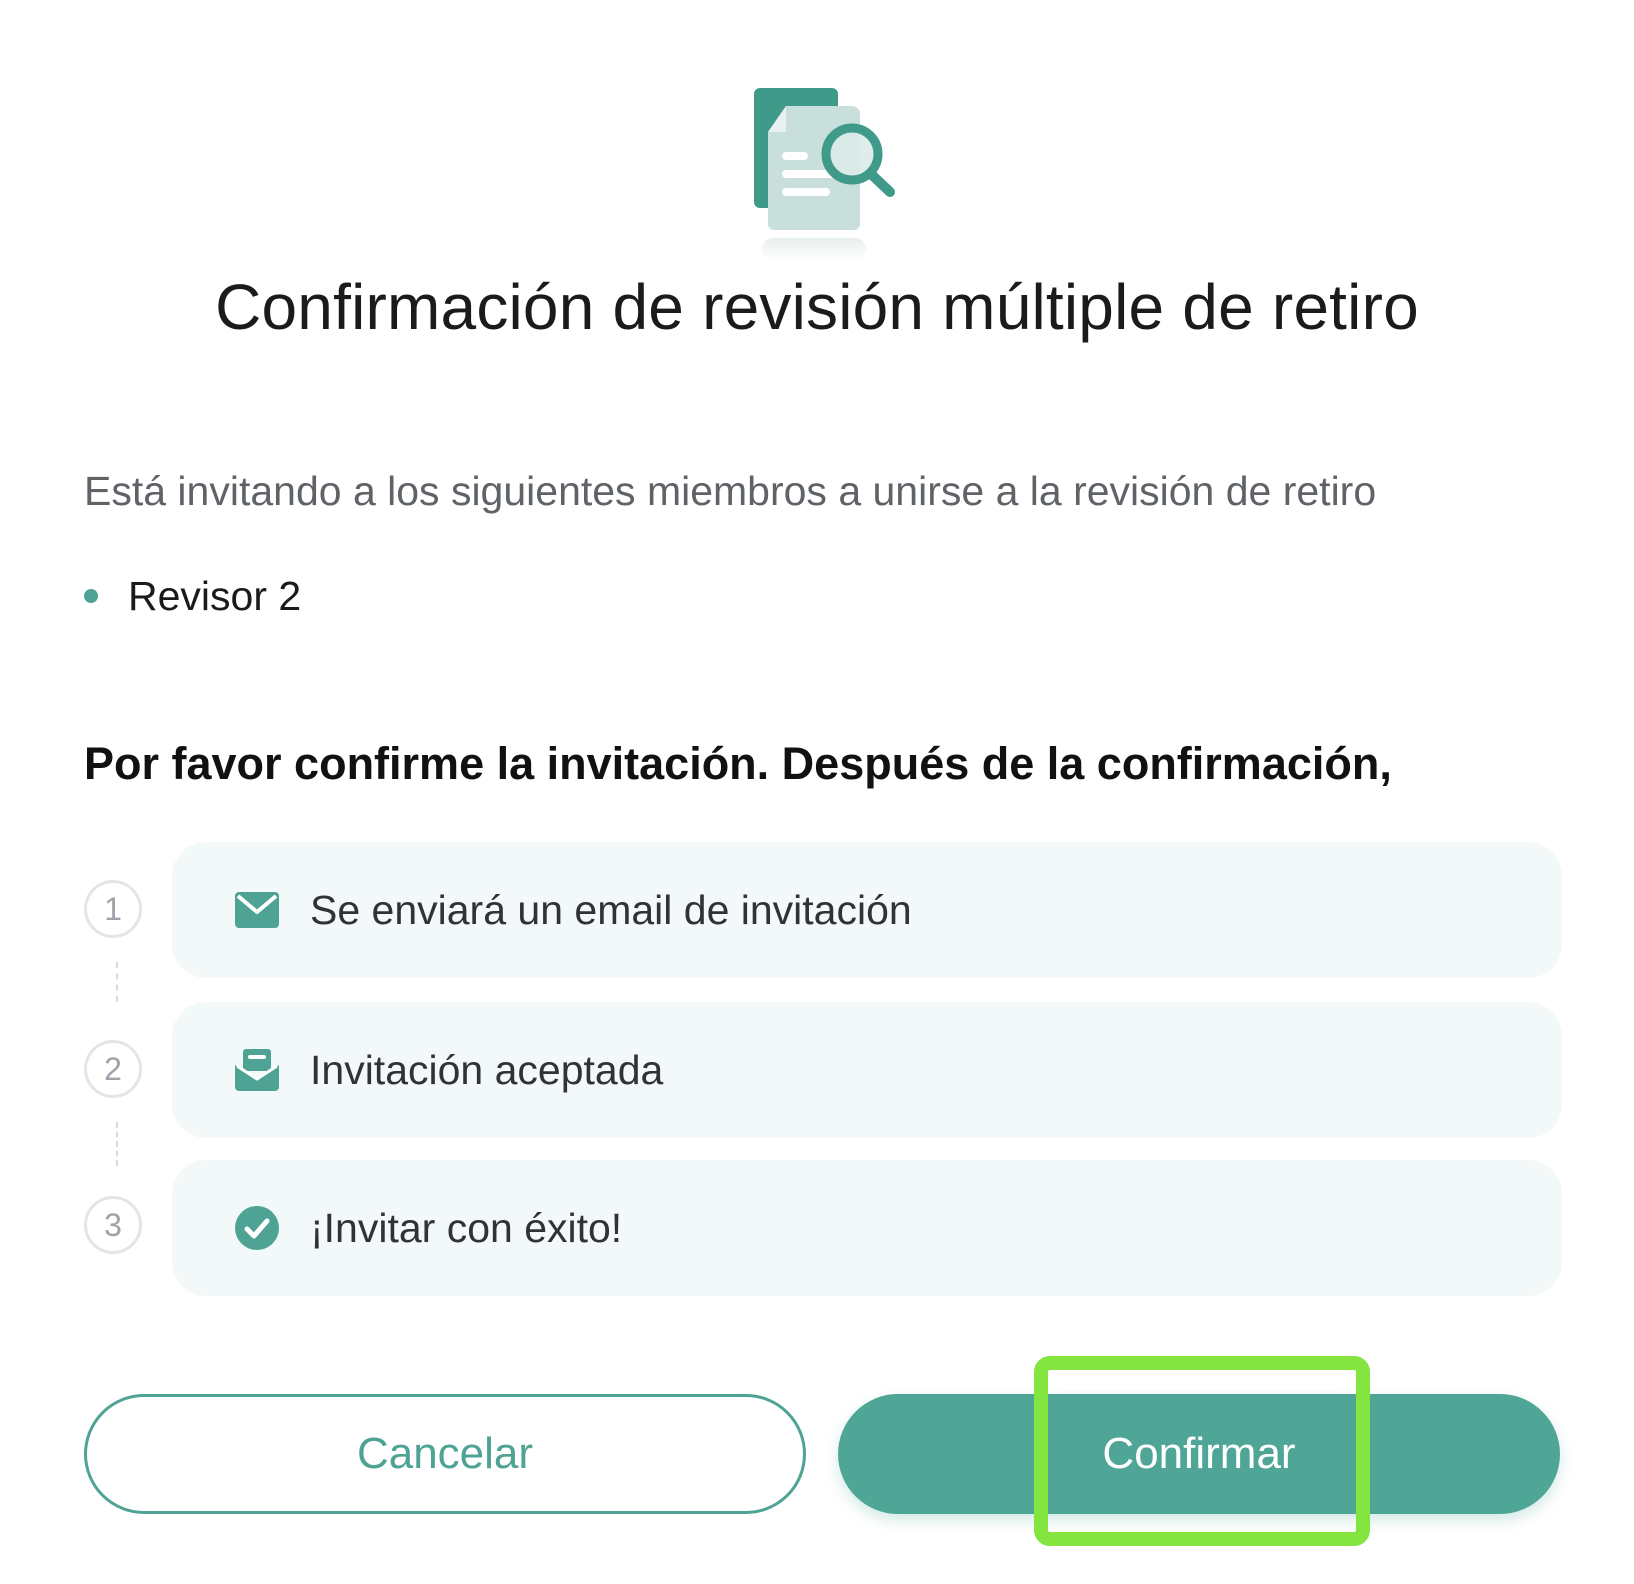  Describe the element at coordinates (91, 596) in the screenshot. I see `bullet-dot-icon` at that location.